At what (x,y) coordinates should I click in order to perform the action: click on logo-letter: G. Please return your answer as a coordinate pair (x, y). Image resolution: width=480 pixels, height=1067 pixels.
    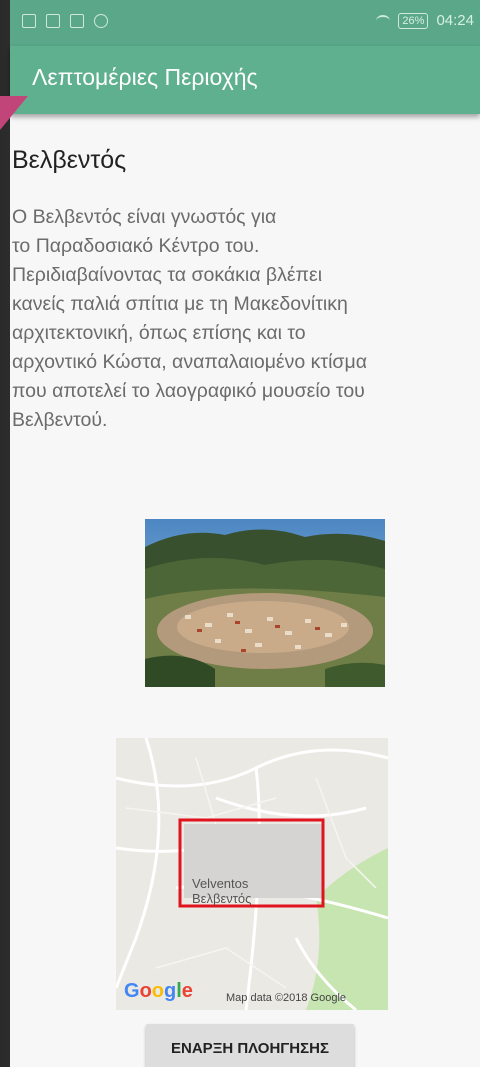
    Looking at the image, I should click on (132, 991).